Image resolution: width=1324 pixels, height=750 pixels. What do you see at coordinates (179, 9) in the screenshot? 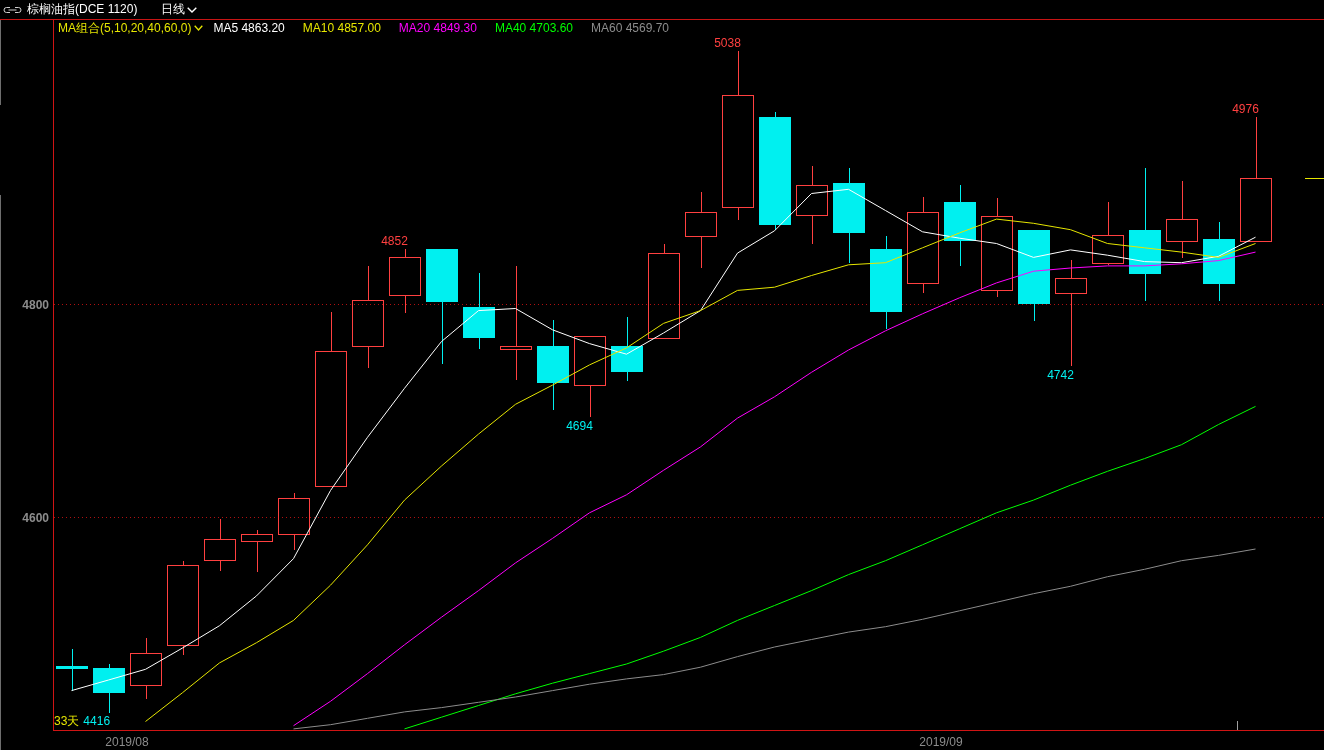
I see `period-dropdown: 日线` at bounding box center [179, 9].